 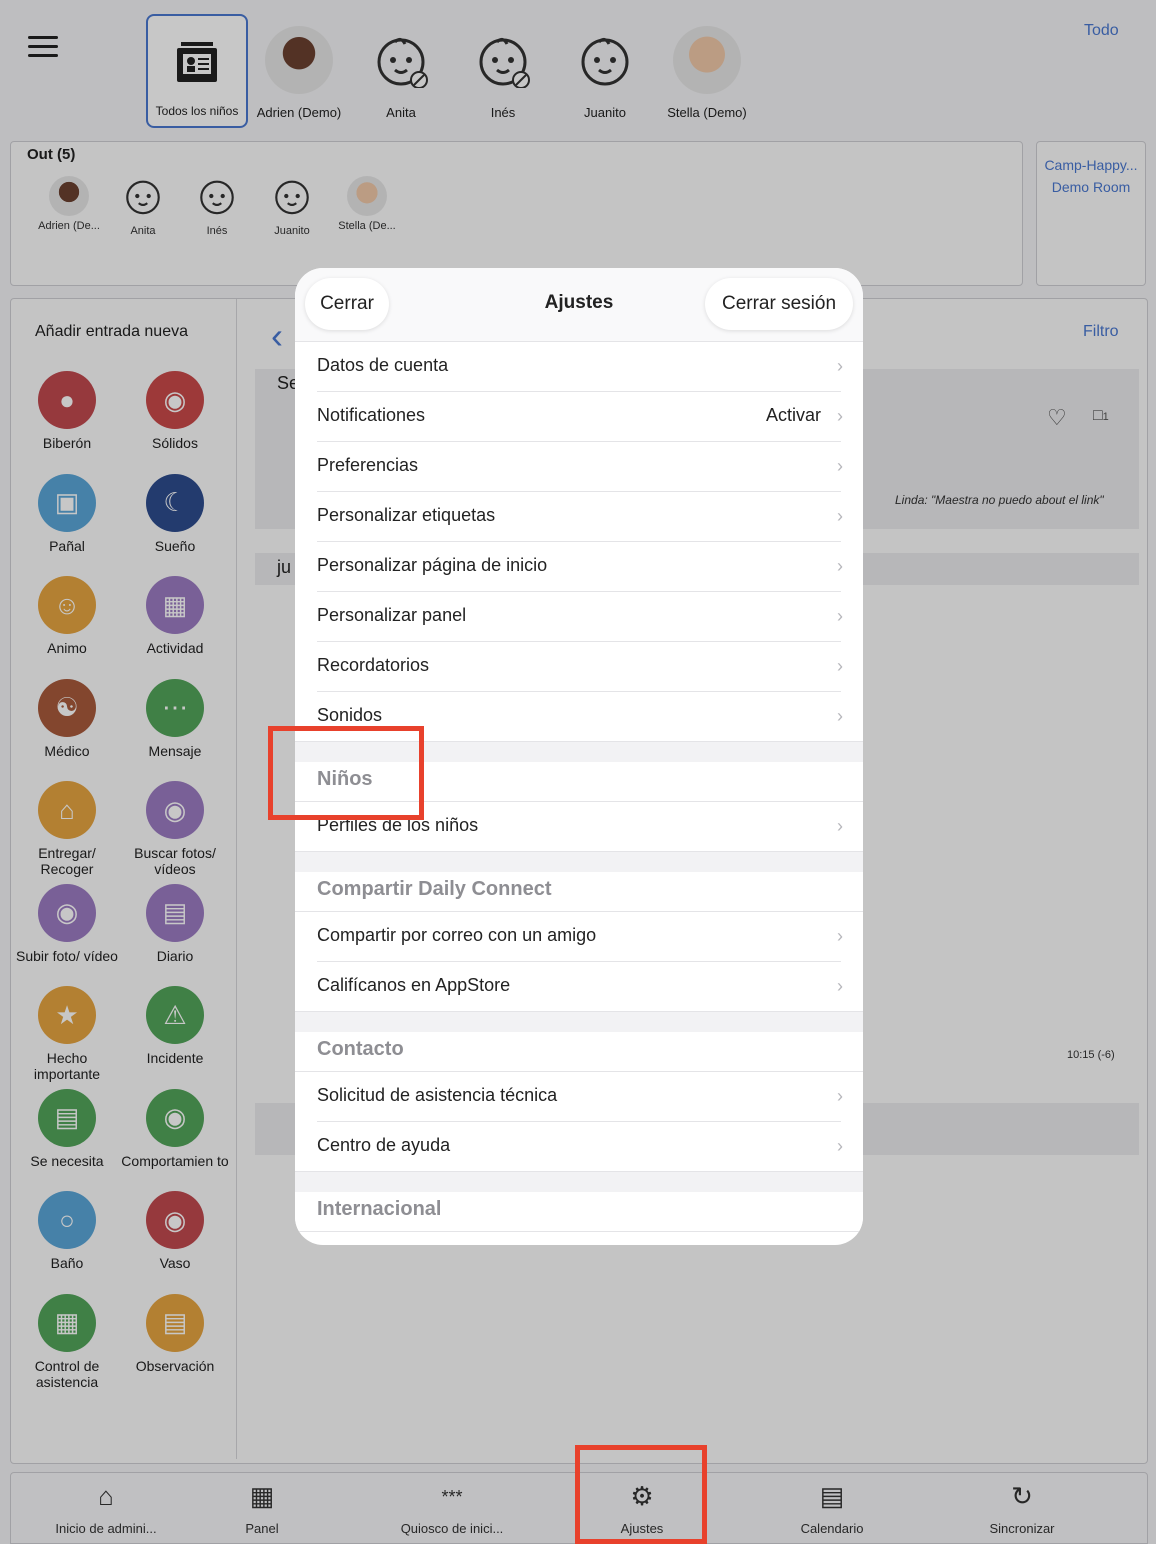 What do you see at coordinates (371, 415) in the screenshot?
I see `settings-row-label: Notificationes` at bounding box center [371, 415].